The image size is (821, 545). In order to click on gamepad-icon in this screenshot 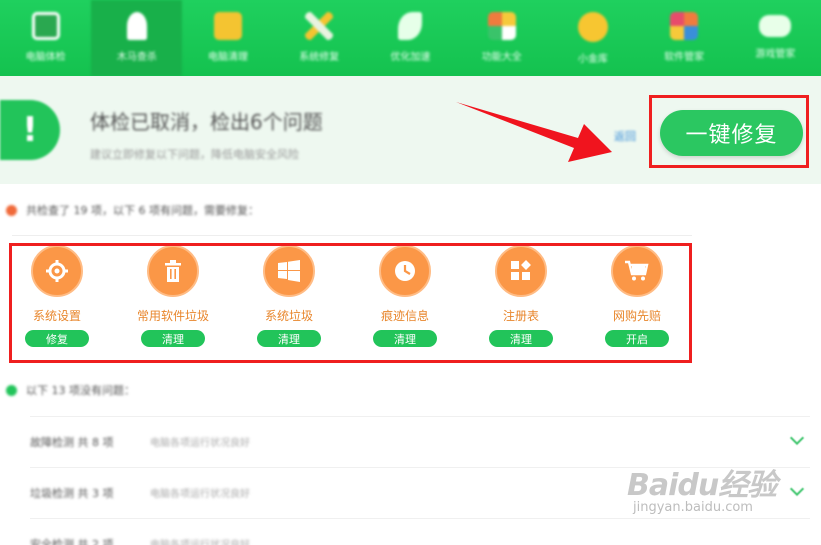, I will do `click(775, 26)`.